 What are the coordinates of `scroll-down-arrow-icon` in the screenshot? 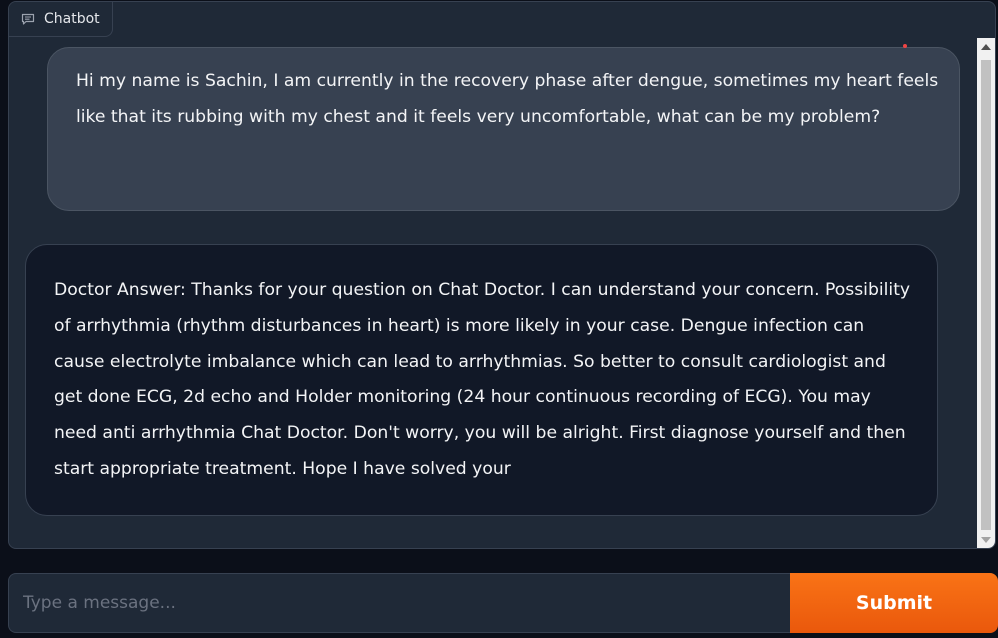 It's located at (986, 540).